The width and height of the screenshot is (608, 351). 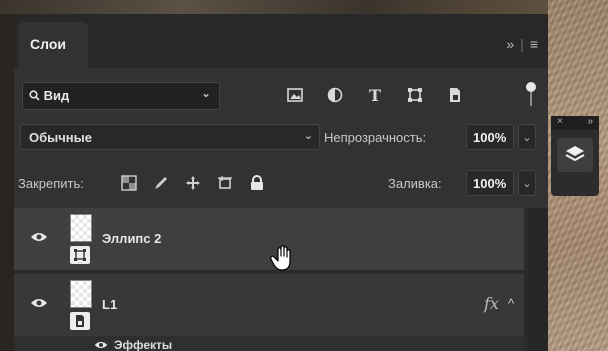 I want to click on lock-row: Закрепить: Заливка: 100% ⌄, so click(x=281, y=183).